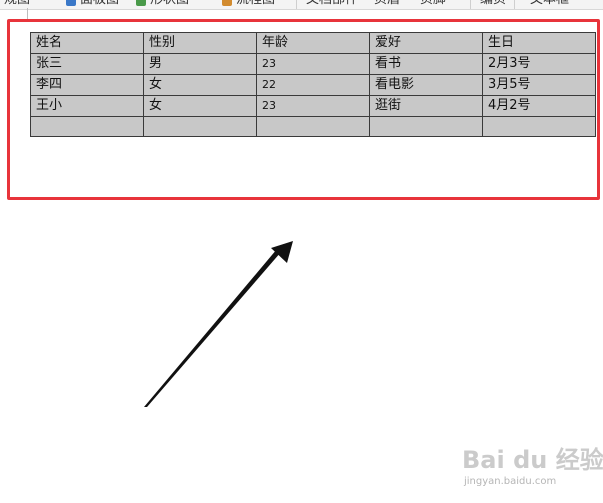 The image size is (603, 503). Describe the element at coordinates (532, 460) in the screenshot. I see `watermark-logo: Bai du 经验` at that location.